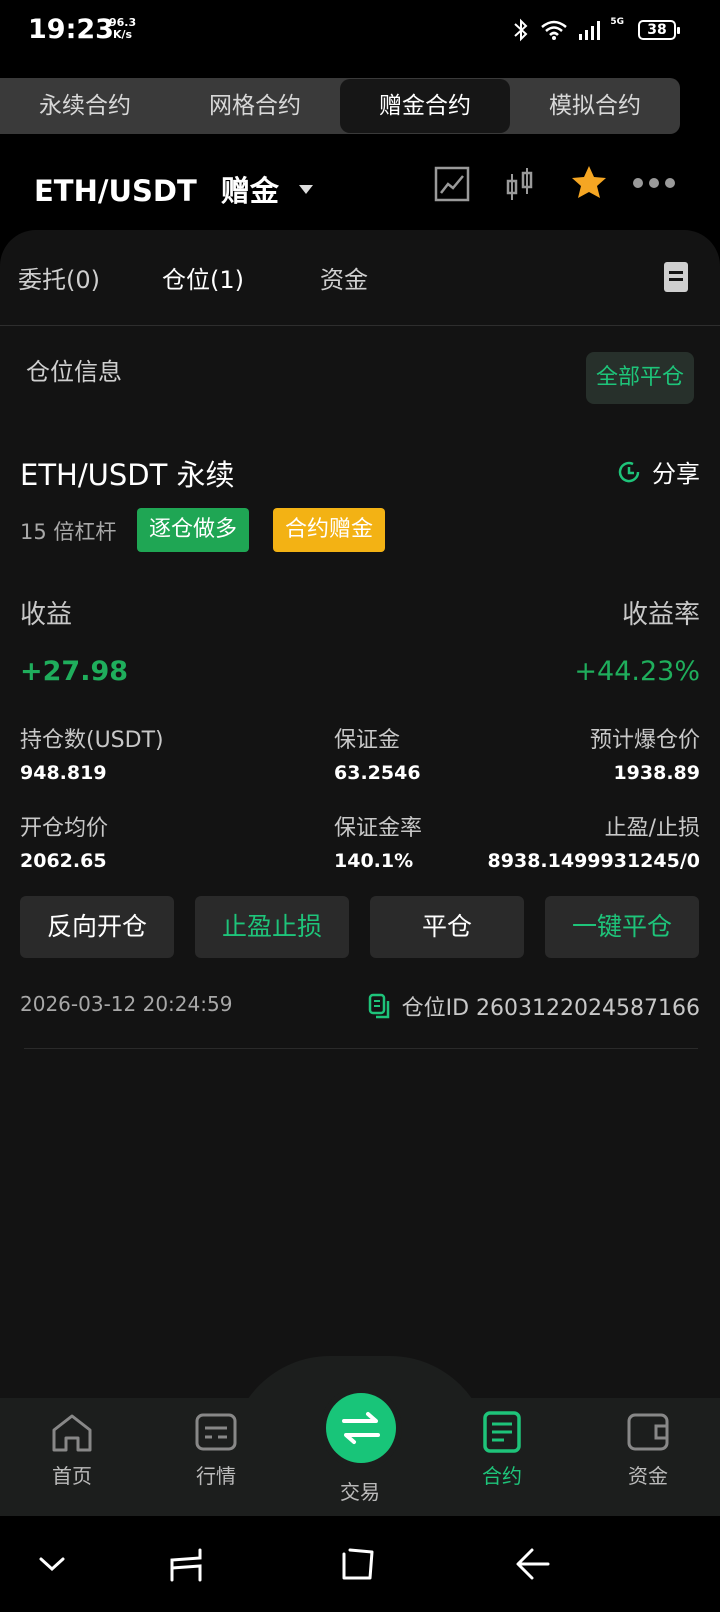 Image resolution: width=720 pixels, height=1612 pixels. I want to click on swap-icon, so click(361, 1428).